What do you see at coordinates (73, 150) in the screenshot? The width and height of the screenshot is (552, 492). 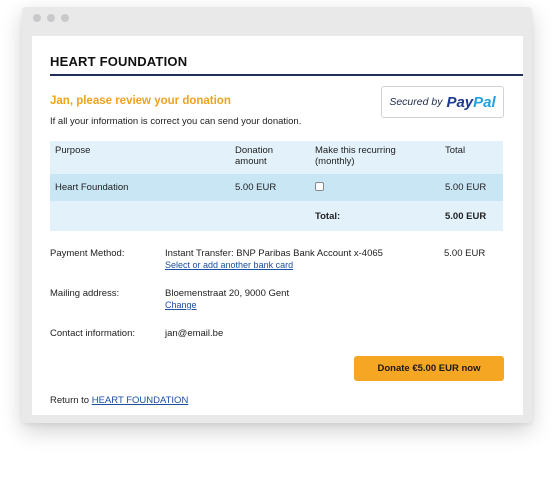 I see `column-header-purpose: Purpose` at bounding box center [73, 150].